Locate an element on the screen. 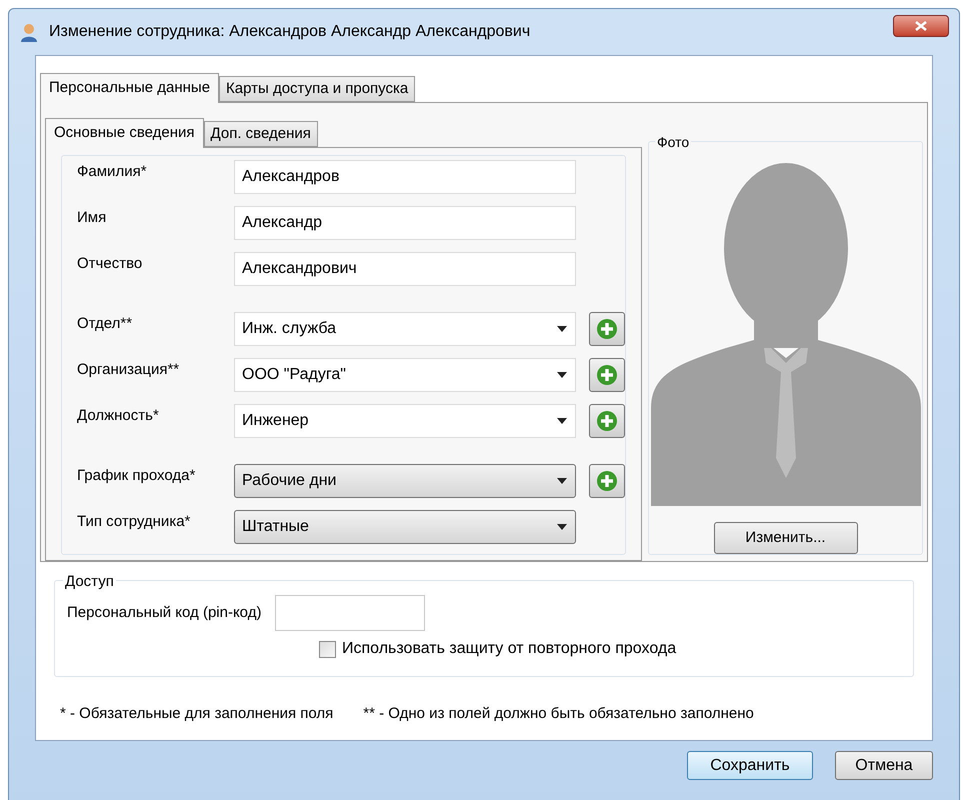  dropdown: Инж. служба is located at coordinates (405, 329).